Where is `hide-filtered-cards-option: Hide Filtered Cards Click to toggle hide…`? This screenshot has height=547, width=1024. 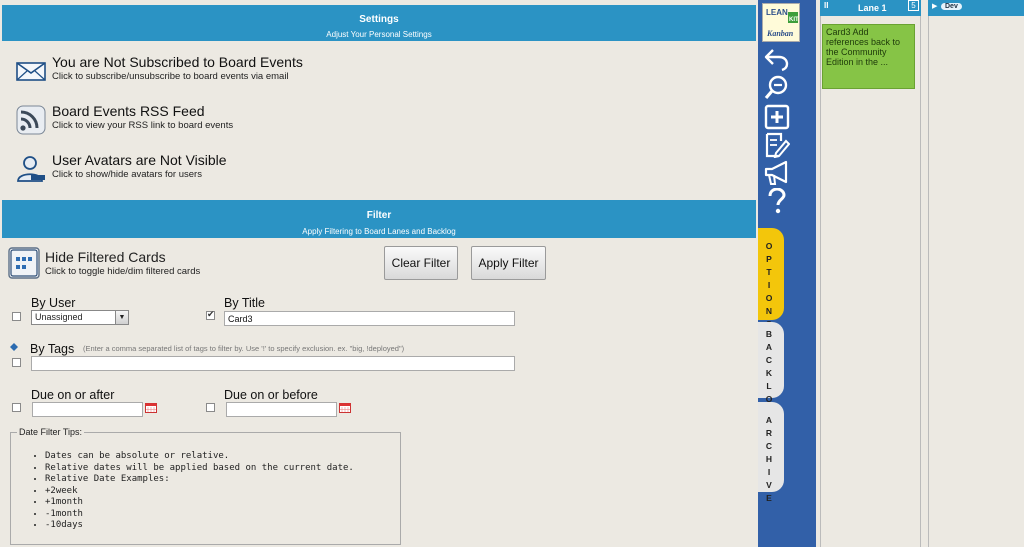
hide-filtered-cards-option: Hide Filtered Cards Click to toggle hide… is located at coordinates (158, 263).